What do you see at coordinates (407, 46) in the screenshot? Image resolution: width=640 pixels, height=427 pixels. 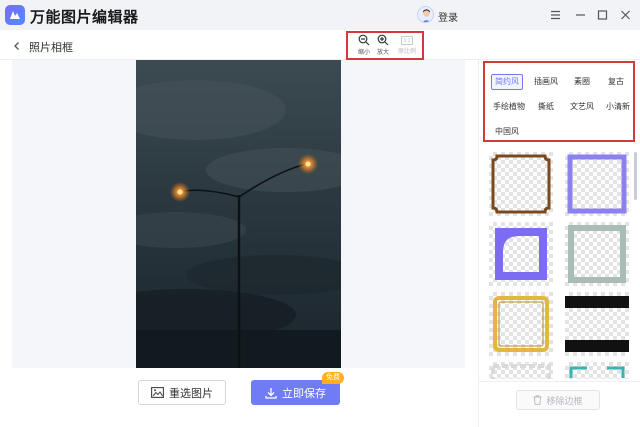 I see `original-ratio-button: 1:1 原比例` at bounding box center [407, 46].